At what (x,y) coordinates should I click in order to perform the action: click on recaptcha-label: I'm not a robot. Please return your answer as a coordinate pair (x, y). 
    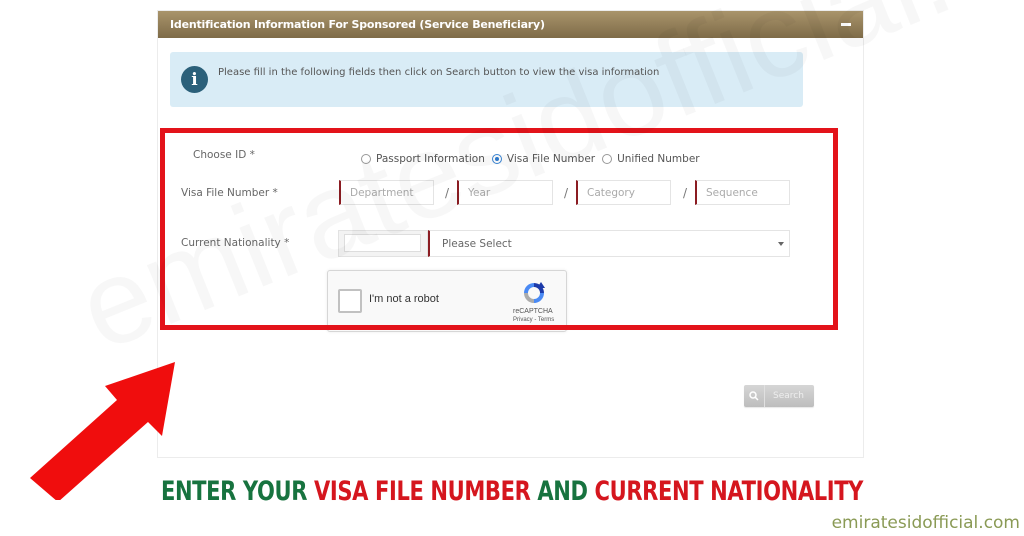
    Looking at the image, I should click on (404, 299).